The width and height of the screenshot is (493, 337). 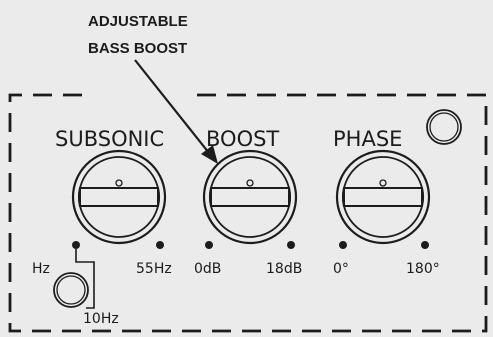 What do you see at coordinates (242, 139) in the screenshot?
I see `boost-label: BOOST` at bounding box center [242, 139].